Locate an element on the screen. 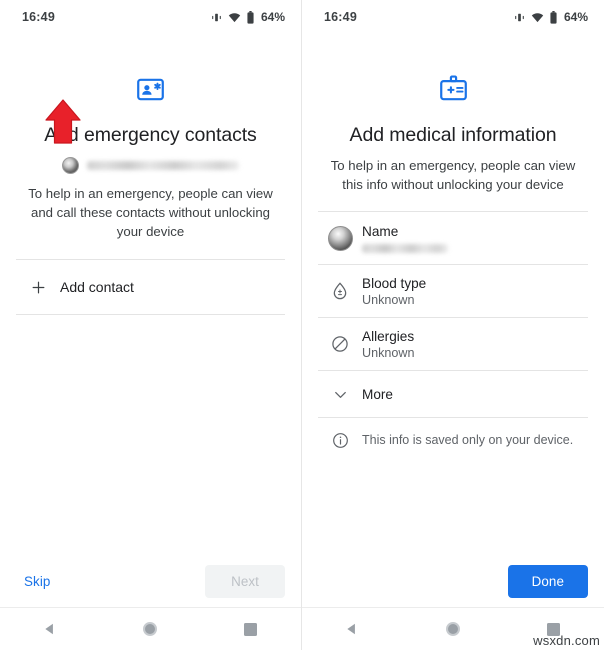 Image resolution: width=604 pixels, height=650 pixels. list-item-title: More is located at coordinates (377, 394).